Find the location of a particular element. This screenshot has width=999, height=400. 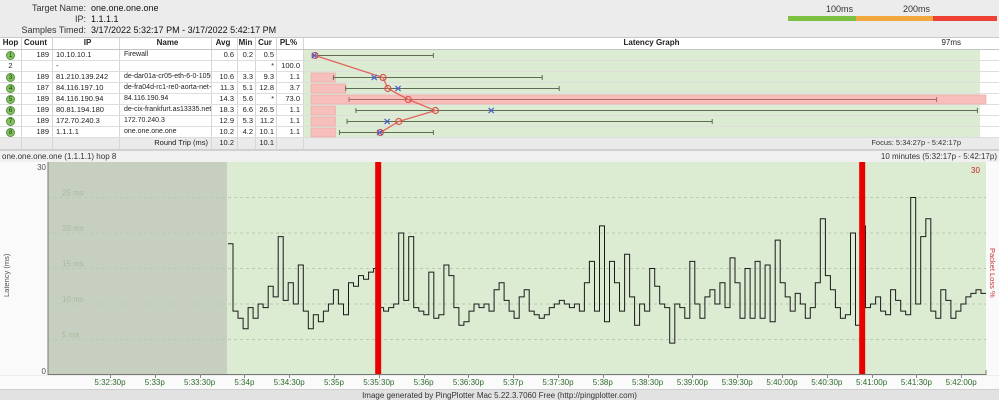

name-cell: de-dar01a-cr05-eth-6-0-1050. is located at coordinates (166, 77).